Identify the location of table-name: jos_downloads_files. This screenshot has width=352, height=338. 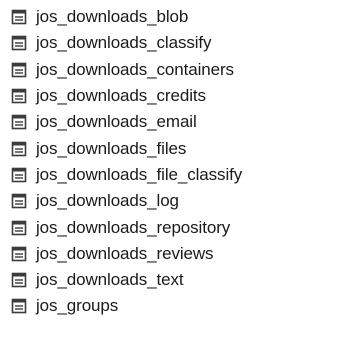
(111, 148).